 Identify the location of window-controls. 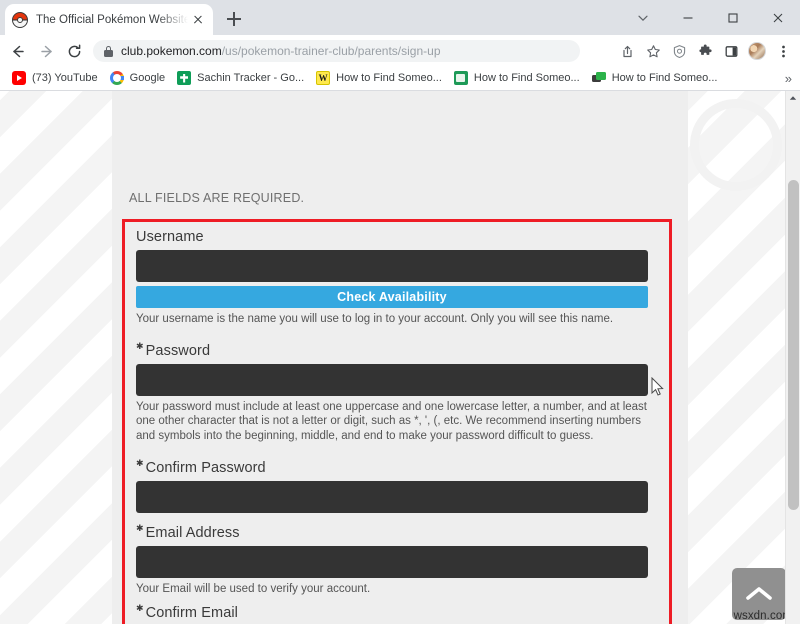
(710, 17).